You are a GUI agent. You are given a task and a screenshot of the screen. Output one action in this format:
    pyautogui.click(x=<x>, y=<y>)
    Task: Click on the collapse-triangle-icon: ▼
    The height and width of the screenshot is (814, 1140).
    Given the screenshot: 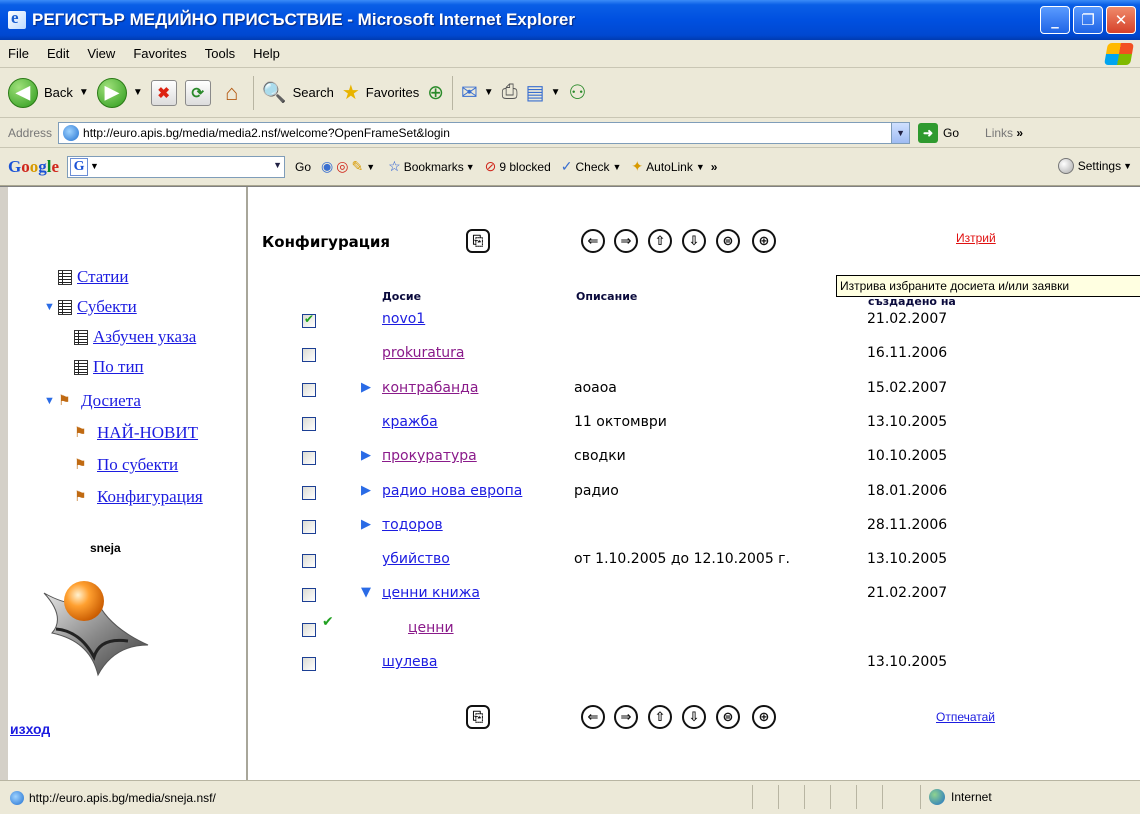 What is the action you would take?
    pyautogui.click(x=366, y=592)
    